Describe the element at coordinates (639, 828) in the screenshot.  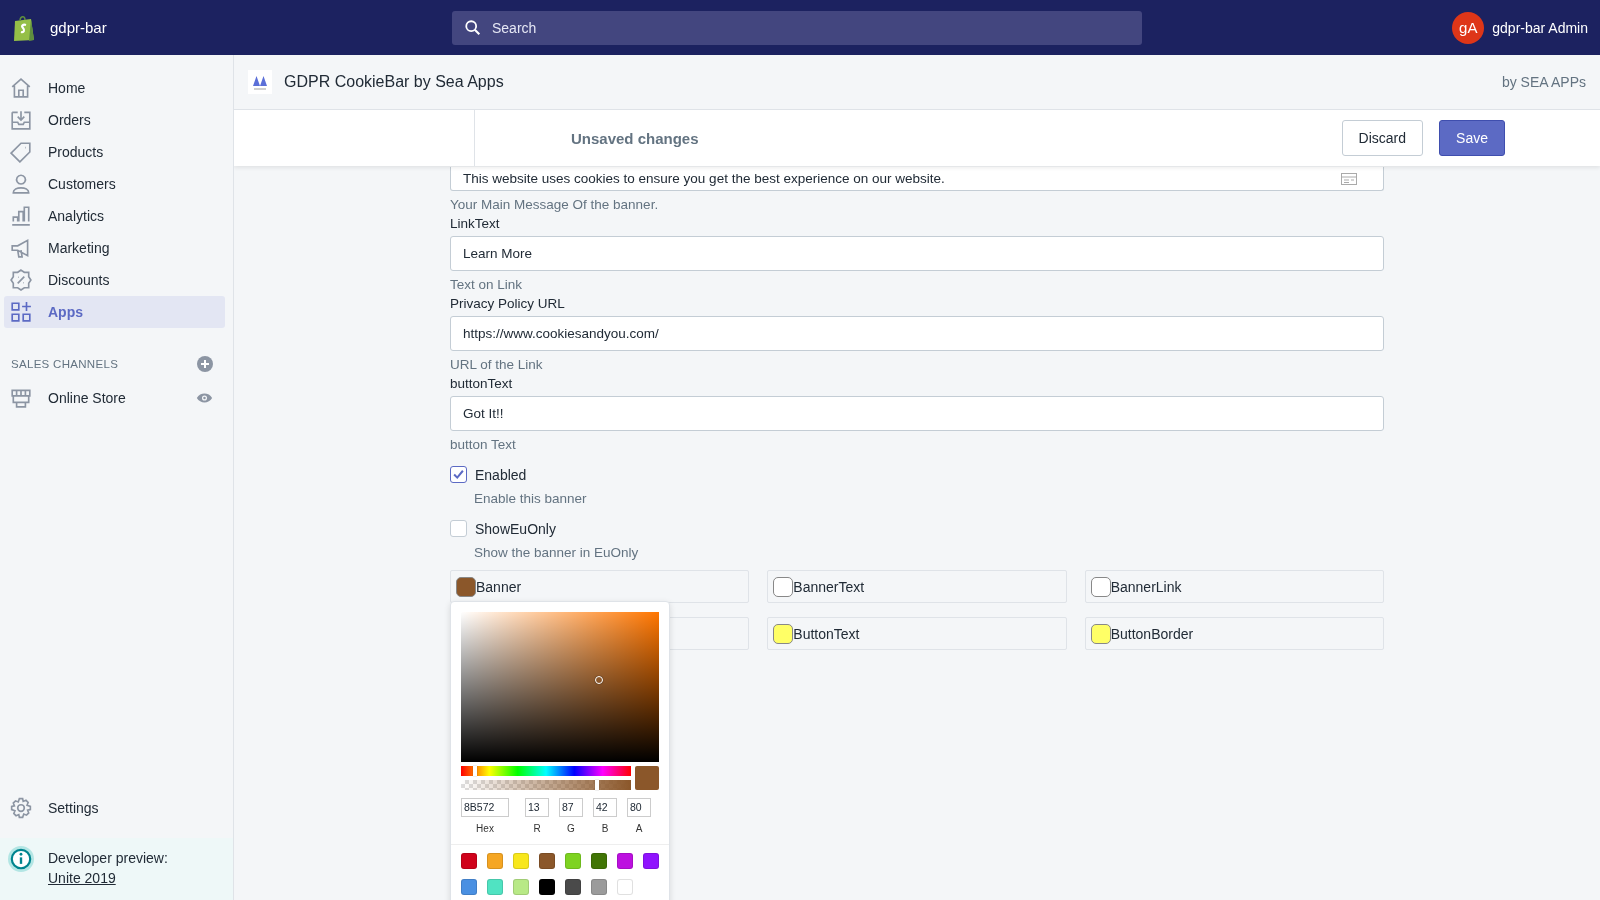
I see `color-value-label: A` at that location.